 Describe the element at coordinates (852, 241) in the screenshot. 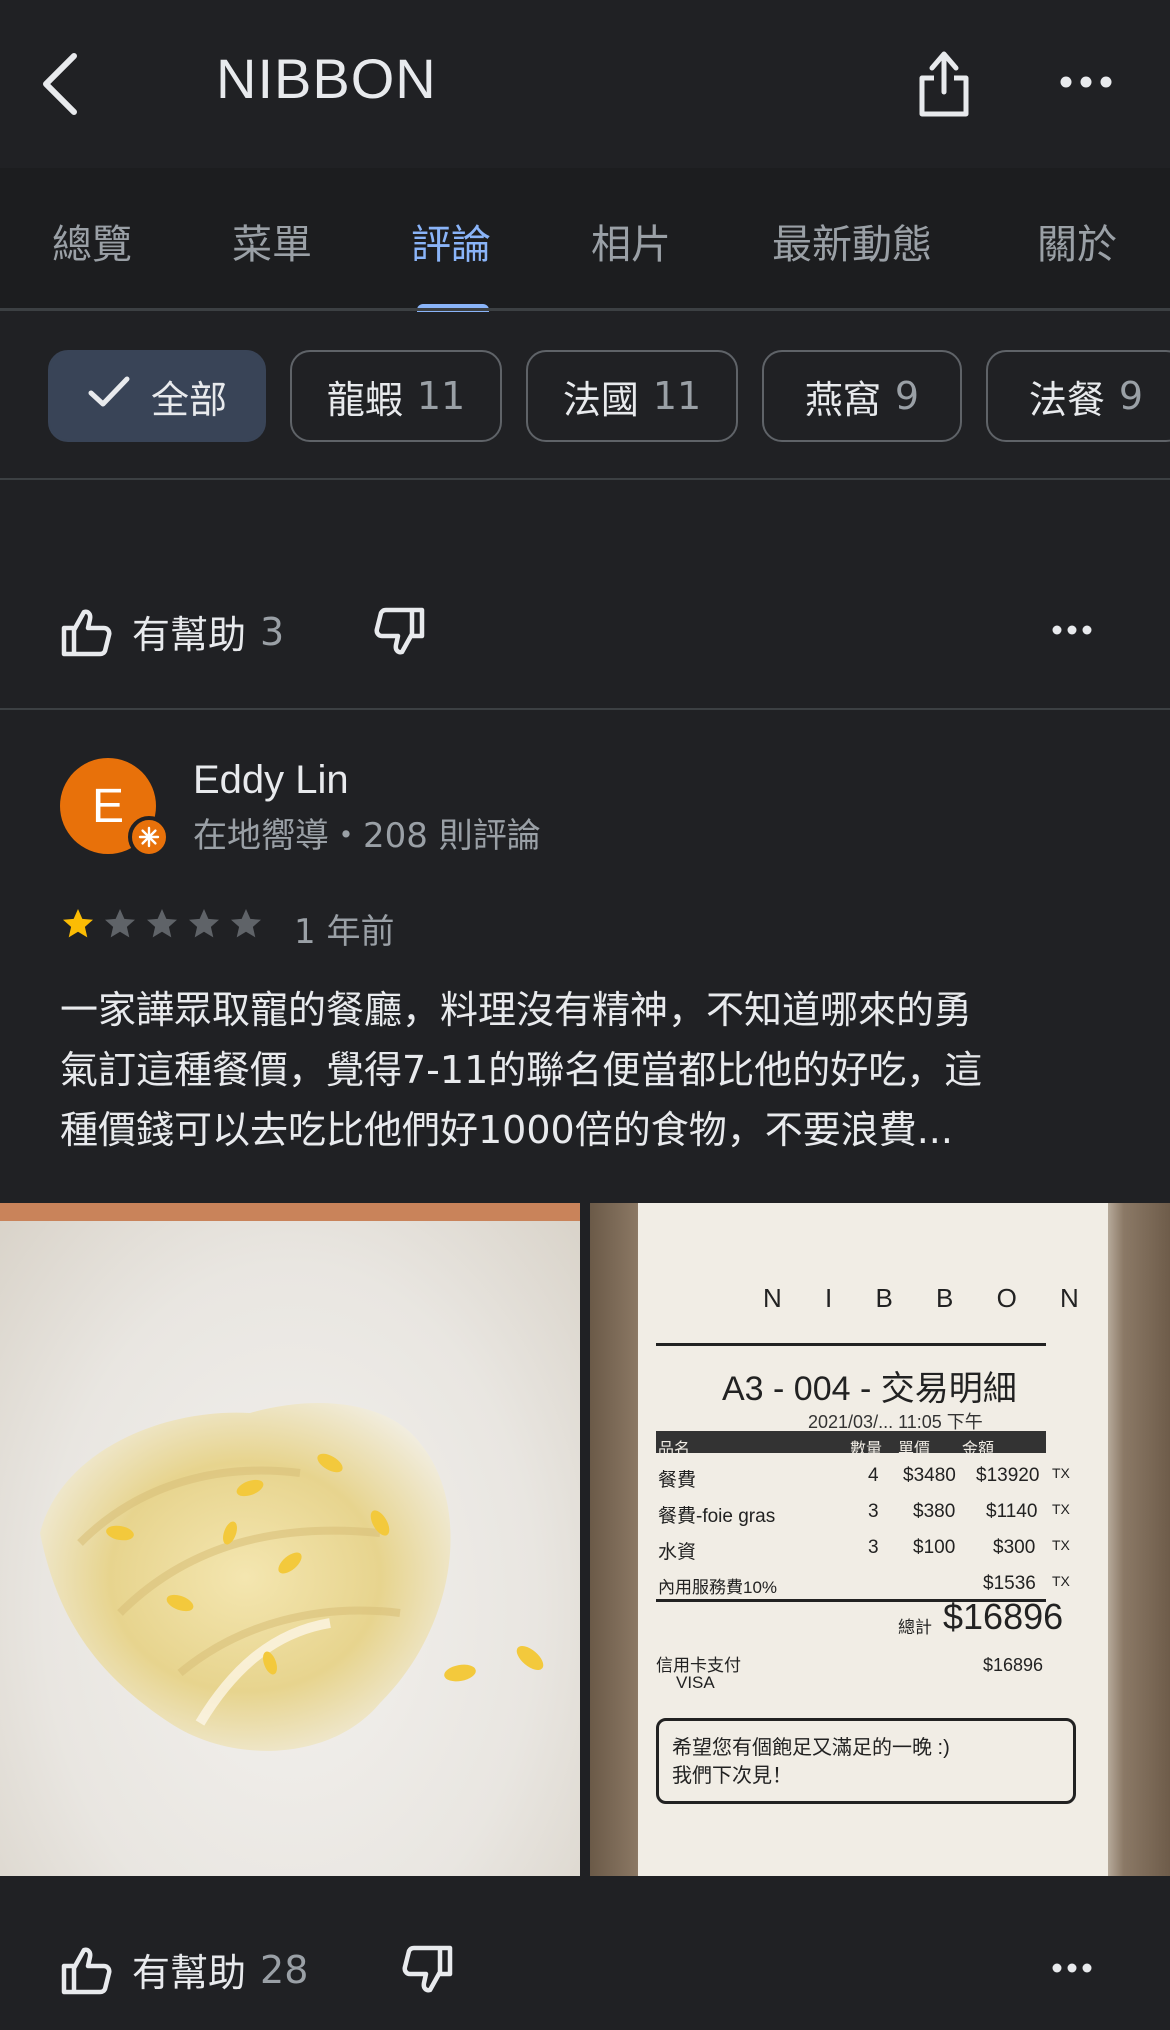

I see `tab-updates: 最新動態` at that location.